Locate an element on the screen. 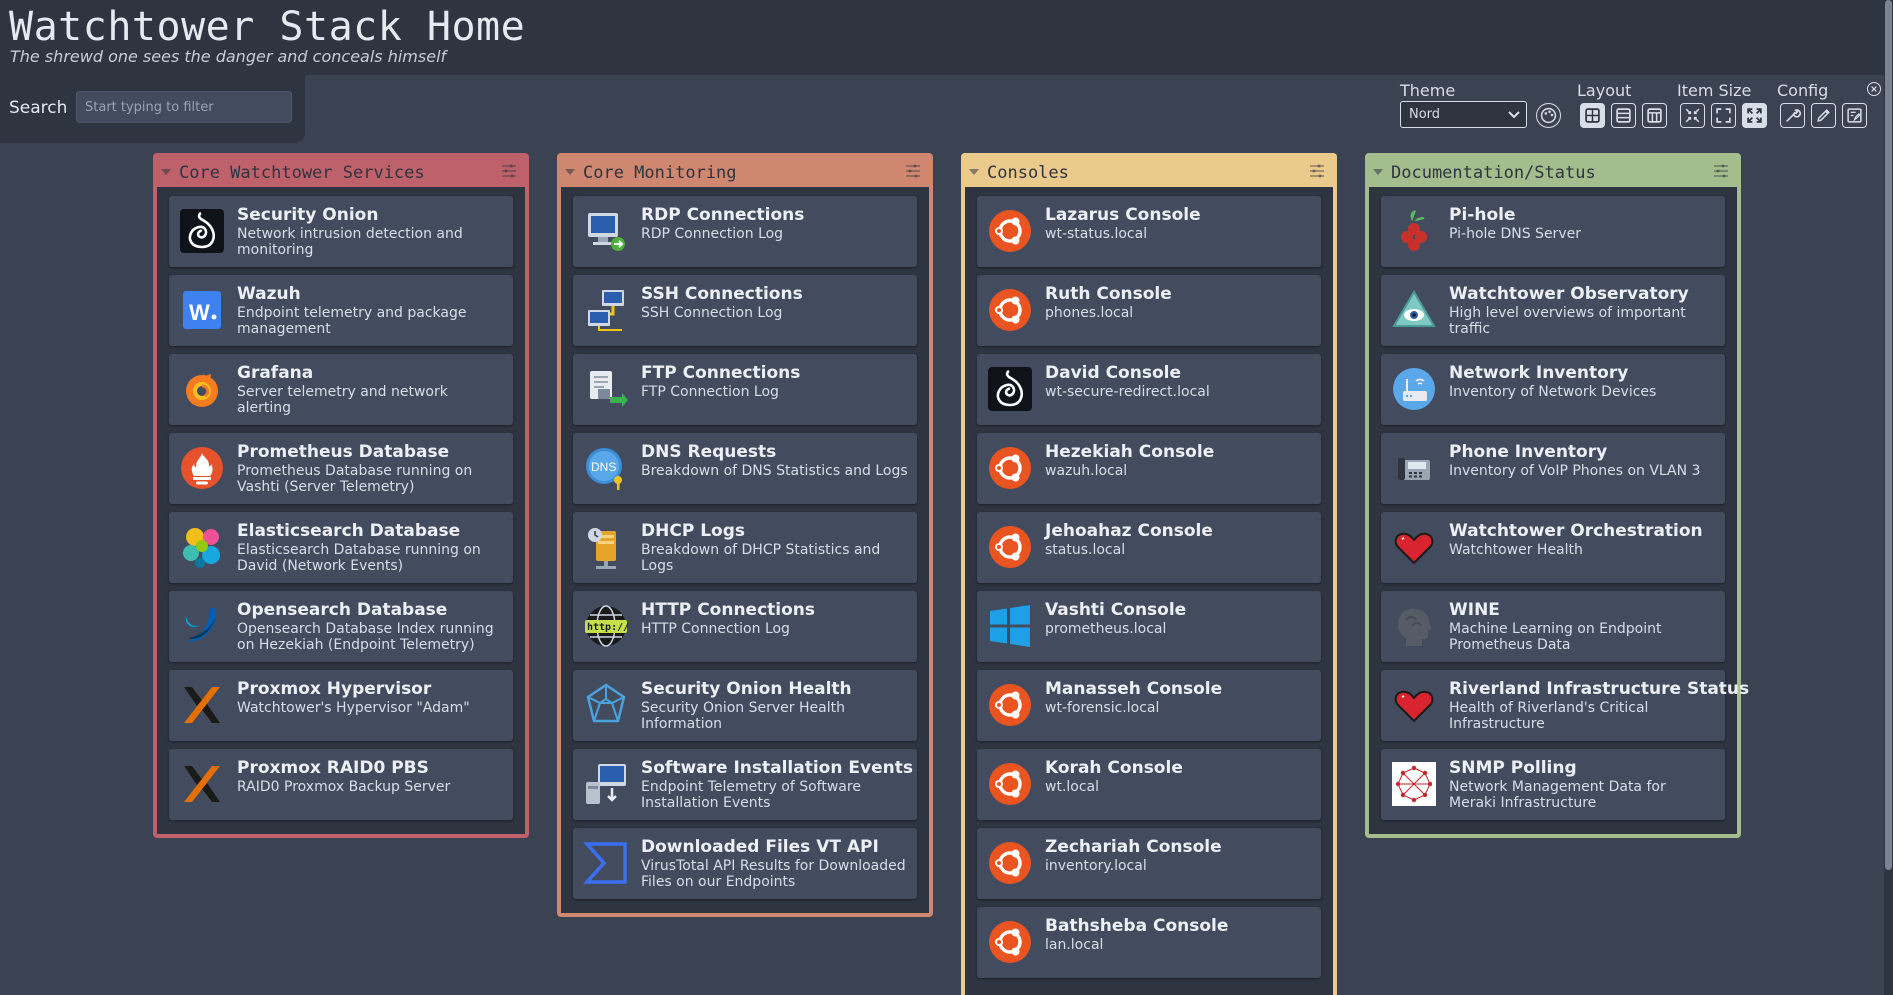 The width and height of the screenshot is (1893, 995). search-input is located at coordinates (184, 107).